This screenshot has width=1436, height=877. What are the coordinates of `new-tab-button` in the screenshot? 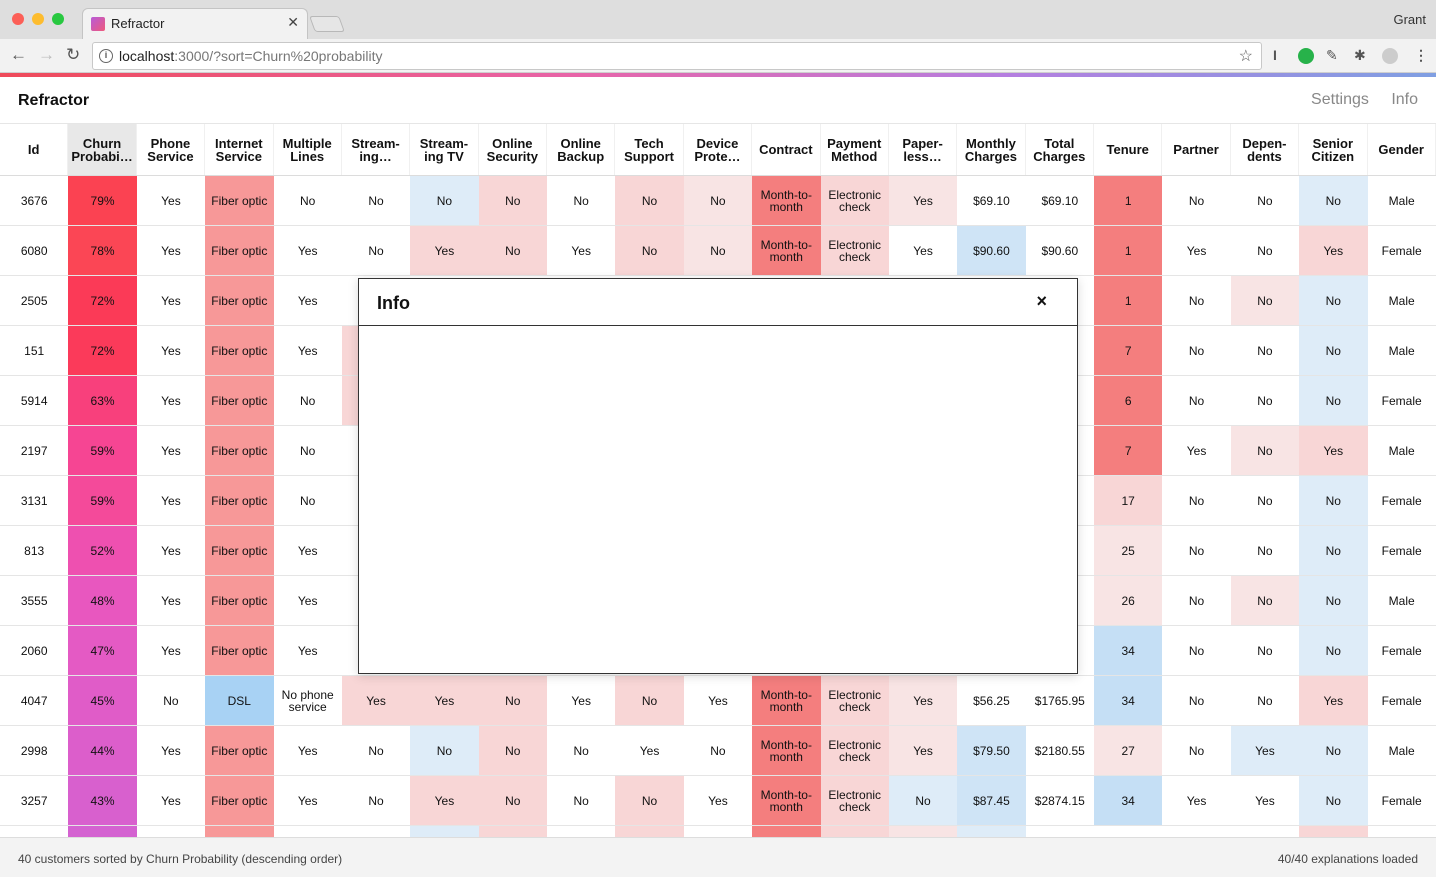 It's located at (327, 24).